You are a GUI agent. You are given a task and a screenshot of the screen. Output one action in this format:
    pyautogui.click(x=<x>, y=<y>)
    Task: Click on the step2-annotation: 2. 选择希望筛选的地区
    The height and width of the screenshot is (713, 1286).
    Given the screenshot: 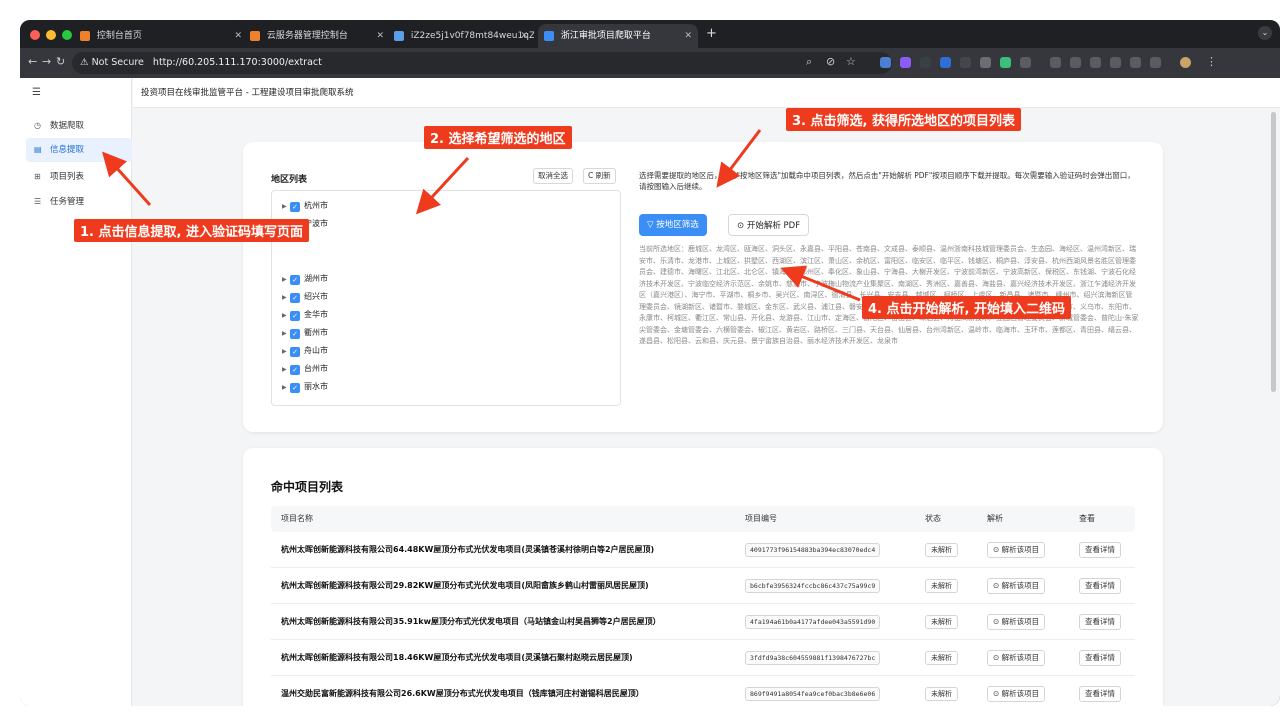 What is the action you would take?
    pyautogui.click(x=498, y=137)
    